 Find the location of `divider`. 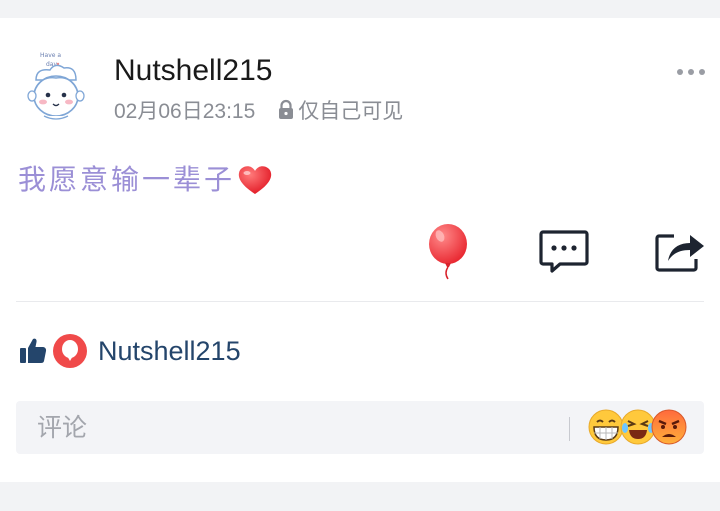

divider is located at coordinates (360, 301).